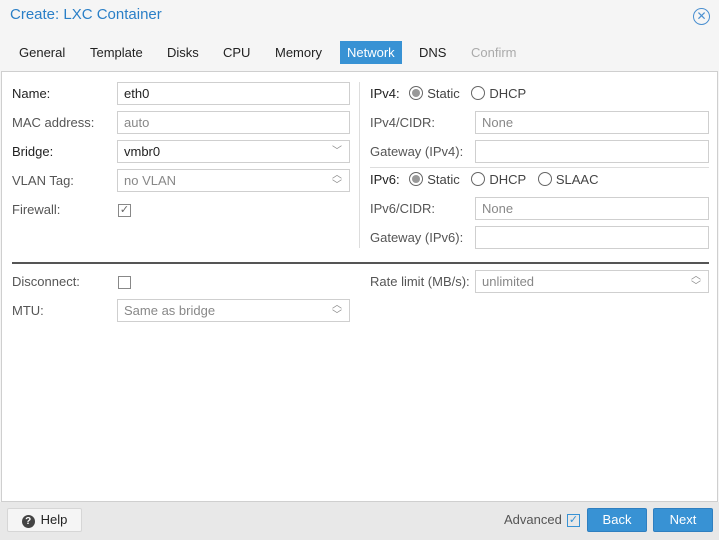  I want to click on ipv6-dhcp-radio: DHCP, so click(498, 179).